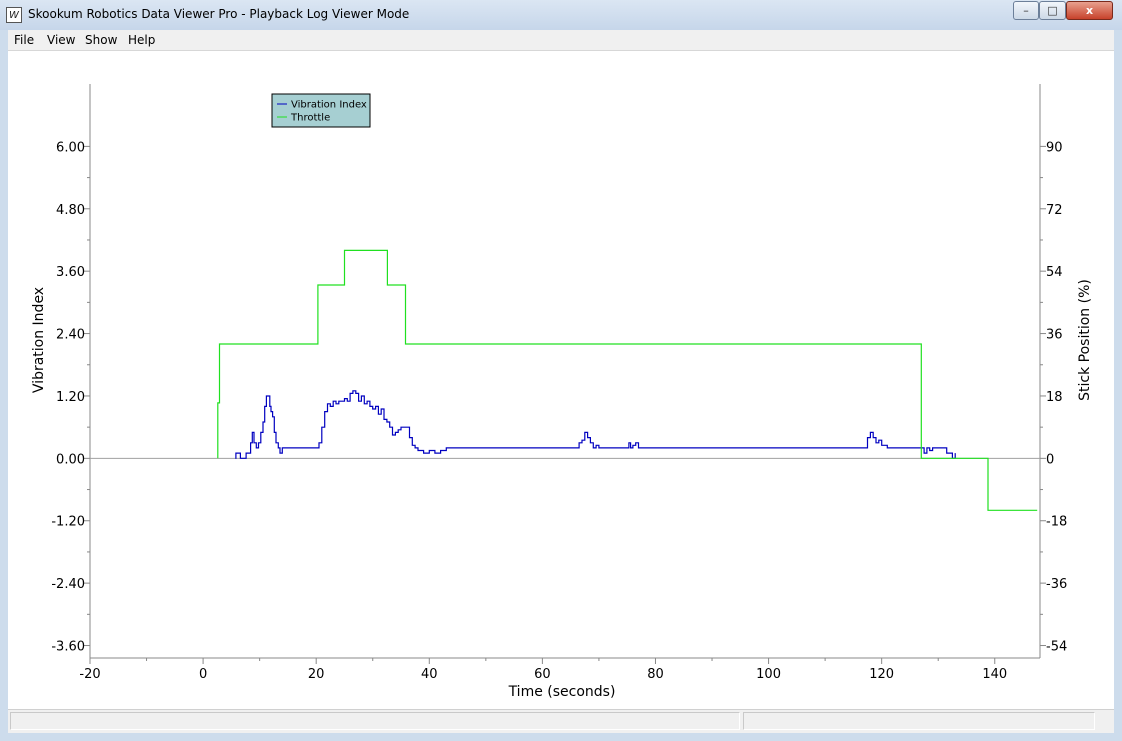 This screenshot has width=1122, height=741. What do you see at coordinates (655, 674) in the screenshot?
I see `x-tick-label: 80` at bounding box center [655, 674].